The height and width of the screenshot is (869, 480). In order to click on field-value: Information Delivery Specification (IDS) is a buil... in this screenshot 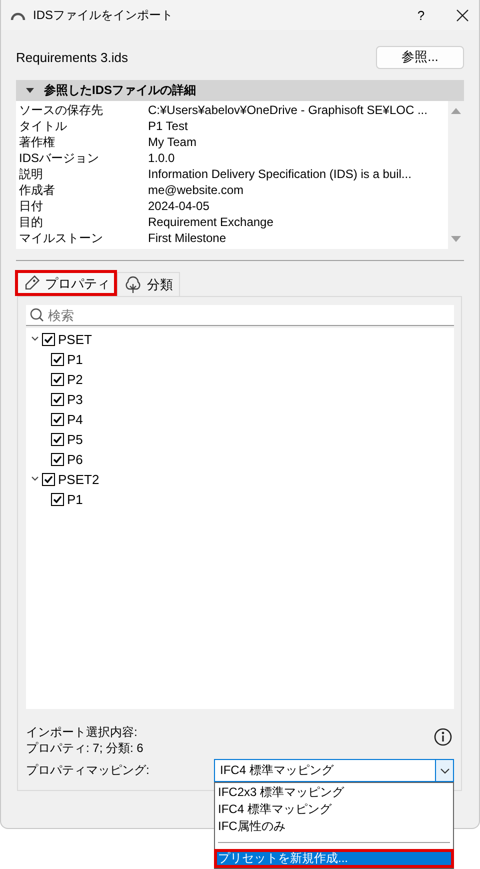, I will do `click(280, 174)`.